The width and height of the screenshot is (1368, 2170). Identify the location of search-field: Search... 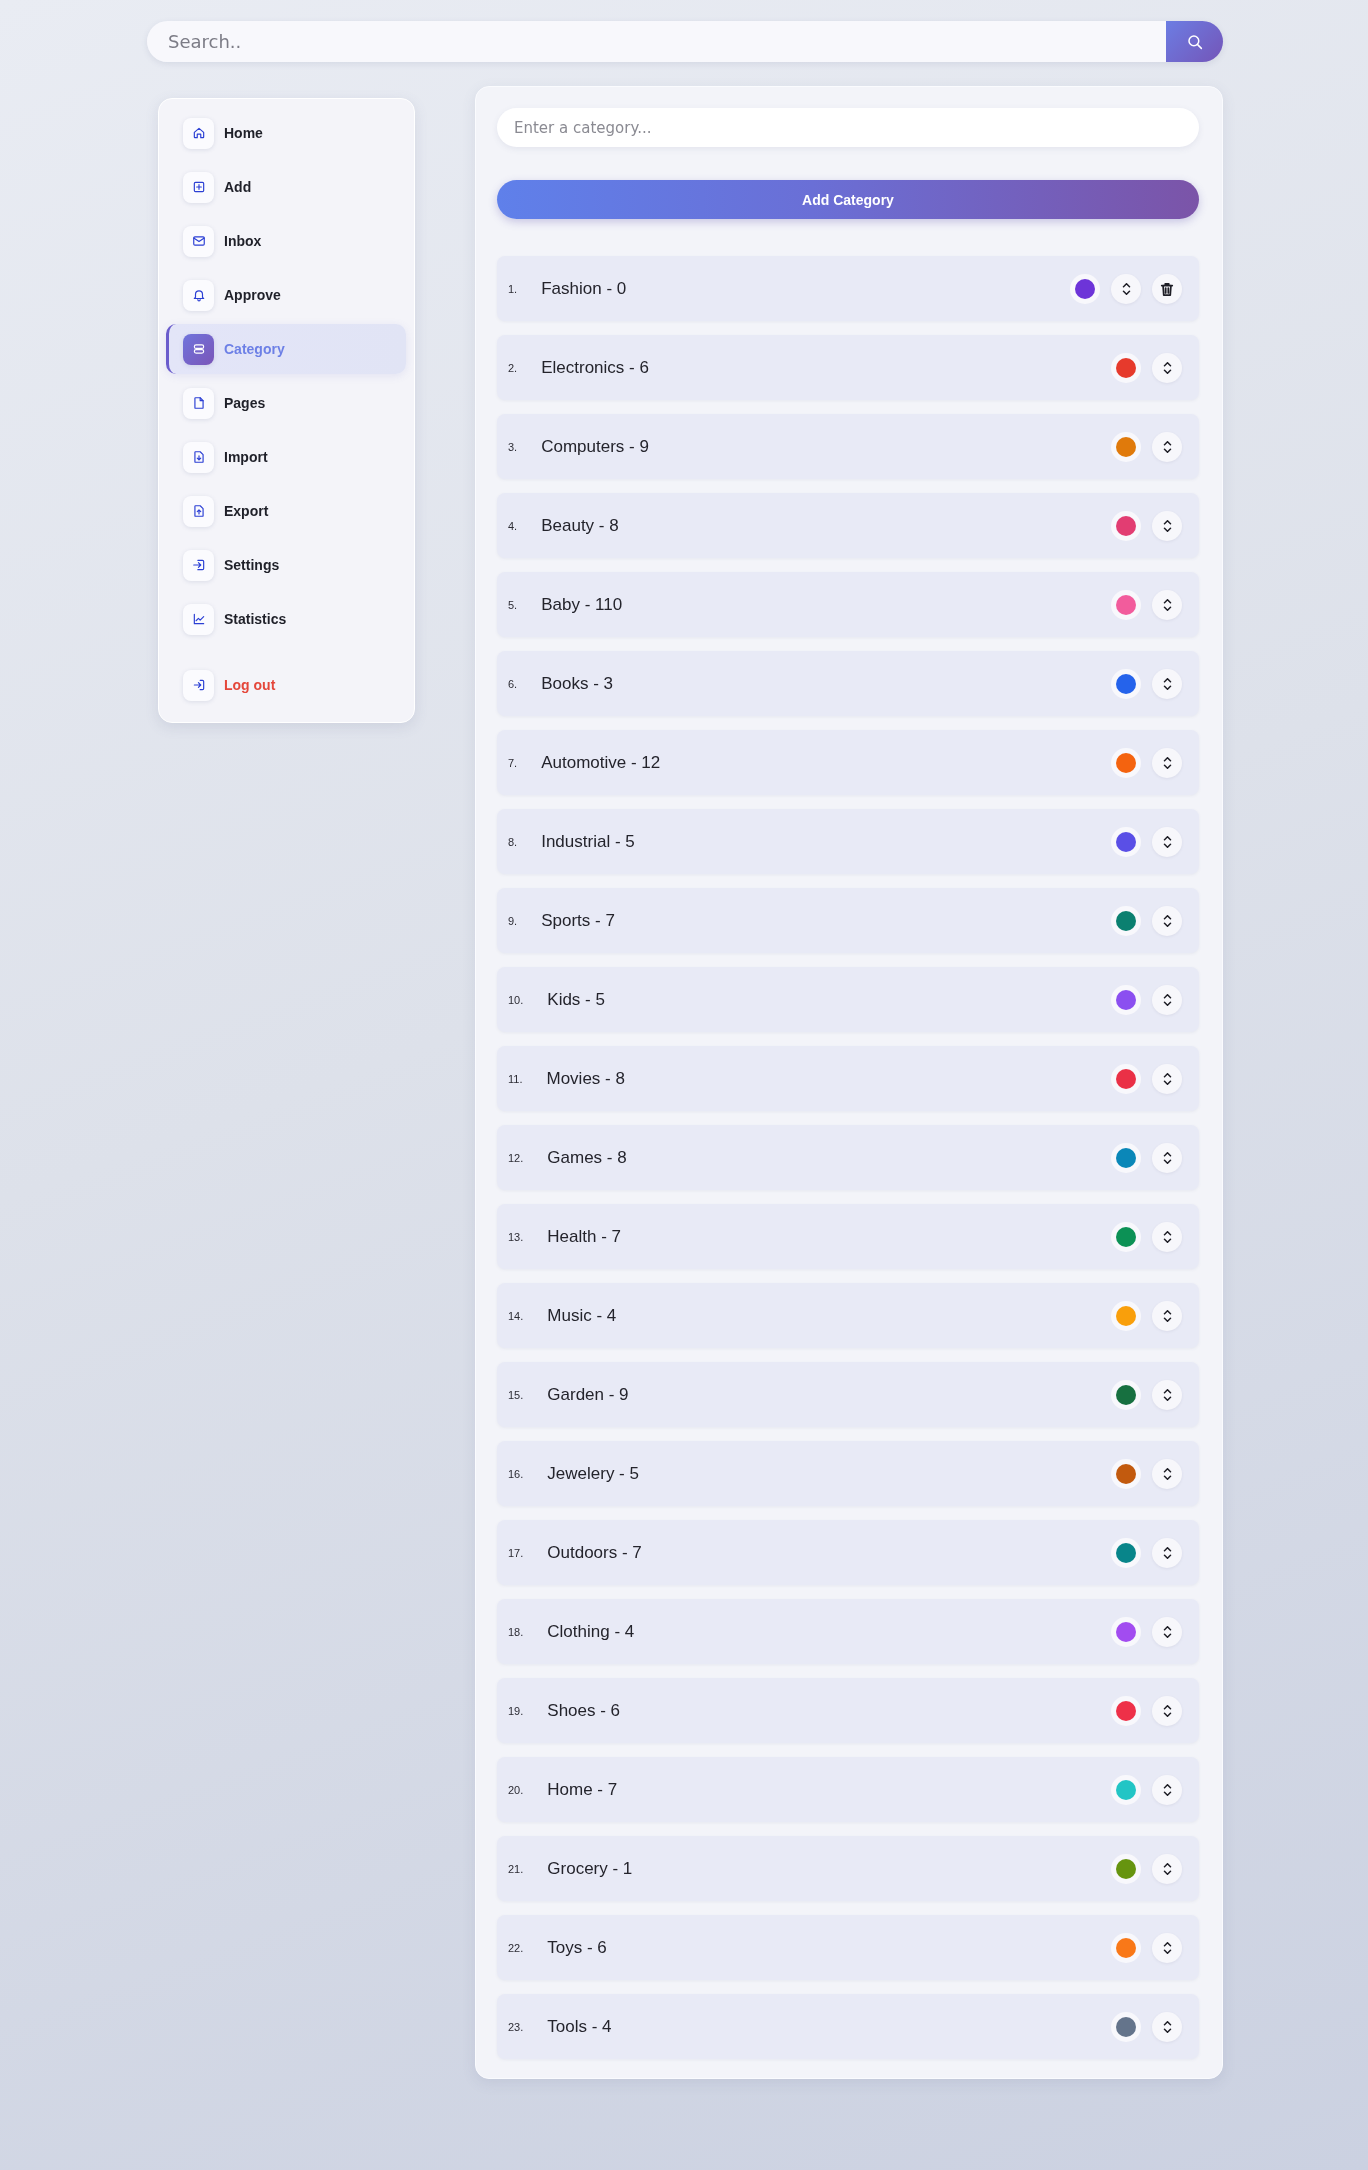
(656, 41).